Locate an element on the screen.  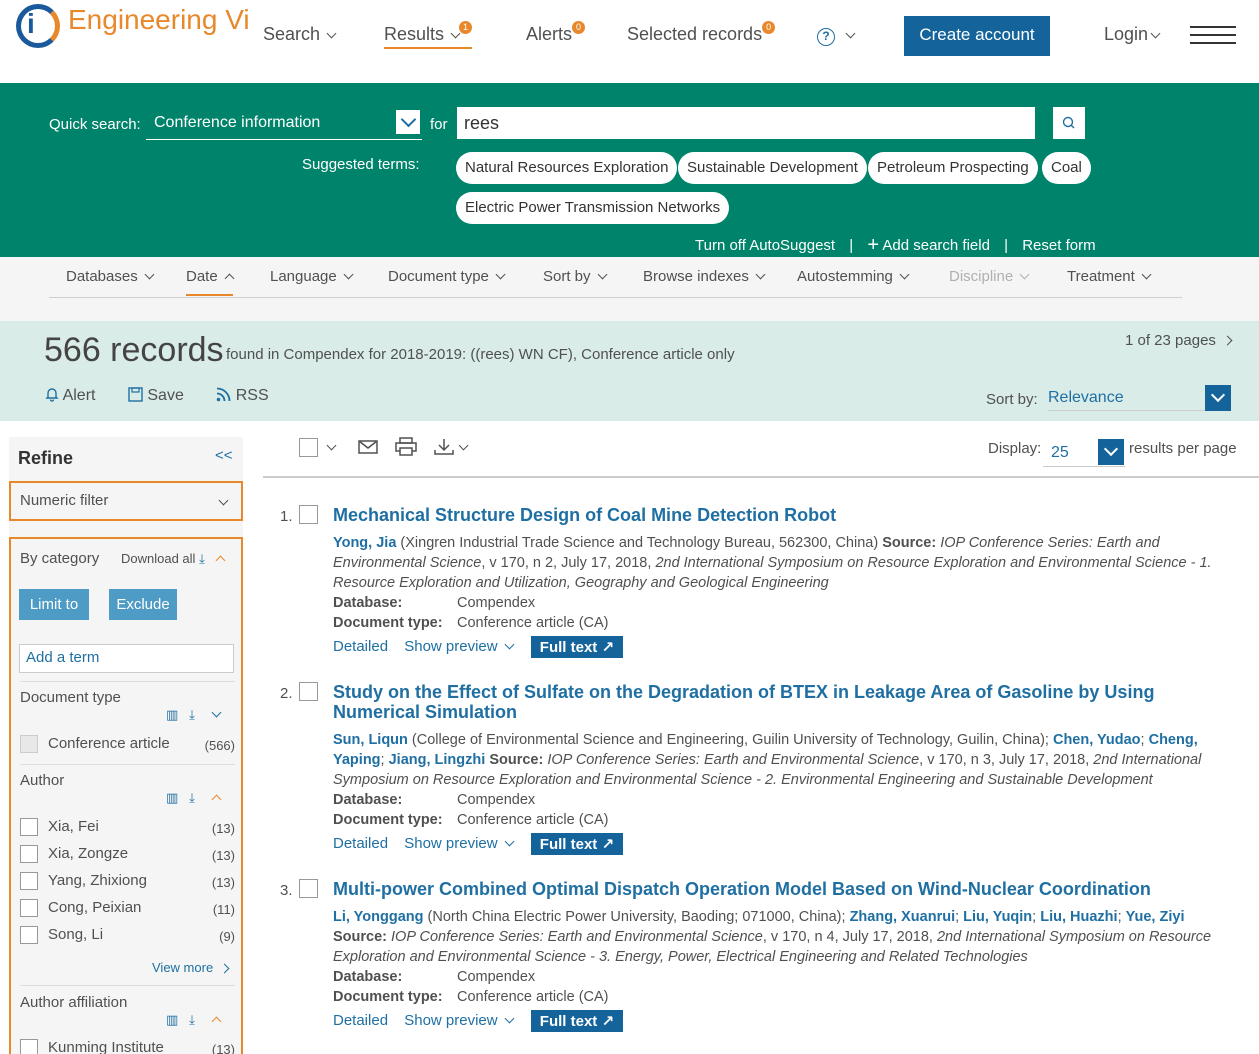
filter-date: Date is located at coordinates (210, 282).